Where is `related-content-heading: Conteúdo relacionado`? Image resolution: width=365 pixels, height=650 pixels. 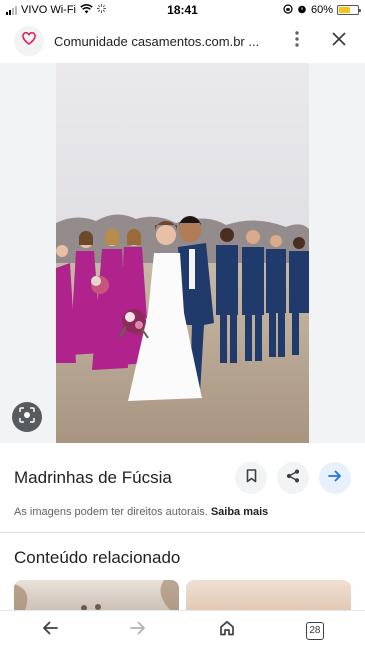 related-content-heading: Conteúdo relacionado is located at coordinates (97, 557).